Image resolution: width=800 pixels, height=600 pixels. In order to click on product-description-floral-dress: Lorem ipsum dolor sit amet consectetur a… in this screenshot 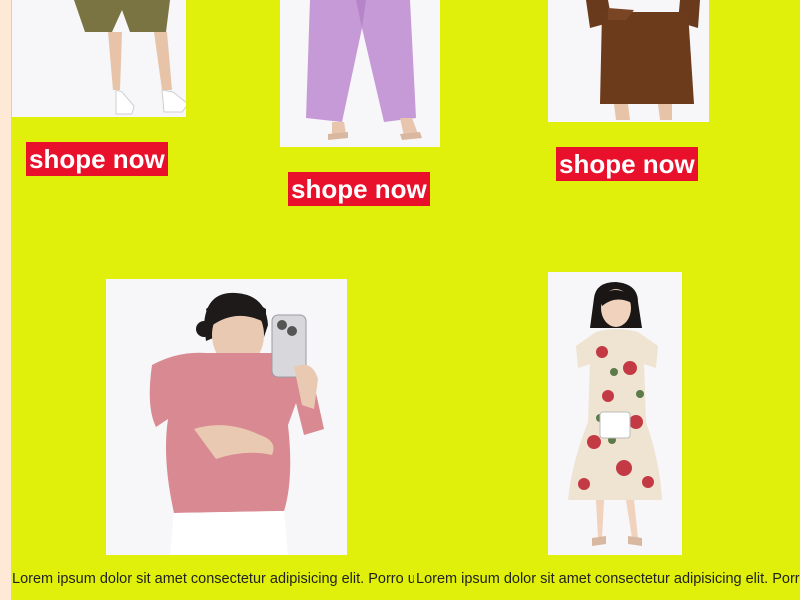, I will do `click(608, 579)`.